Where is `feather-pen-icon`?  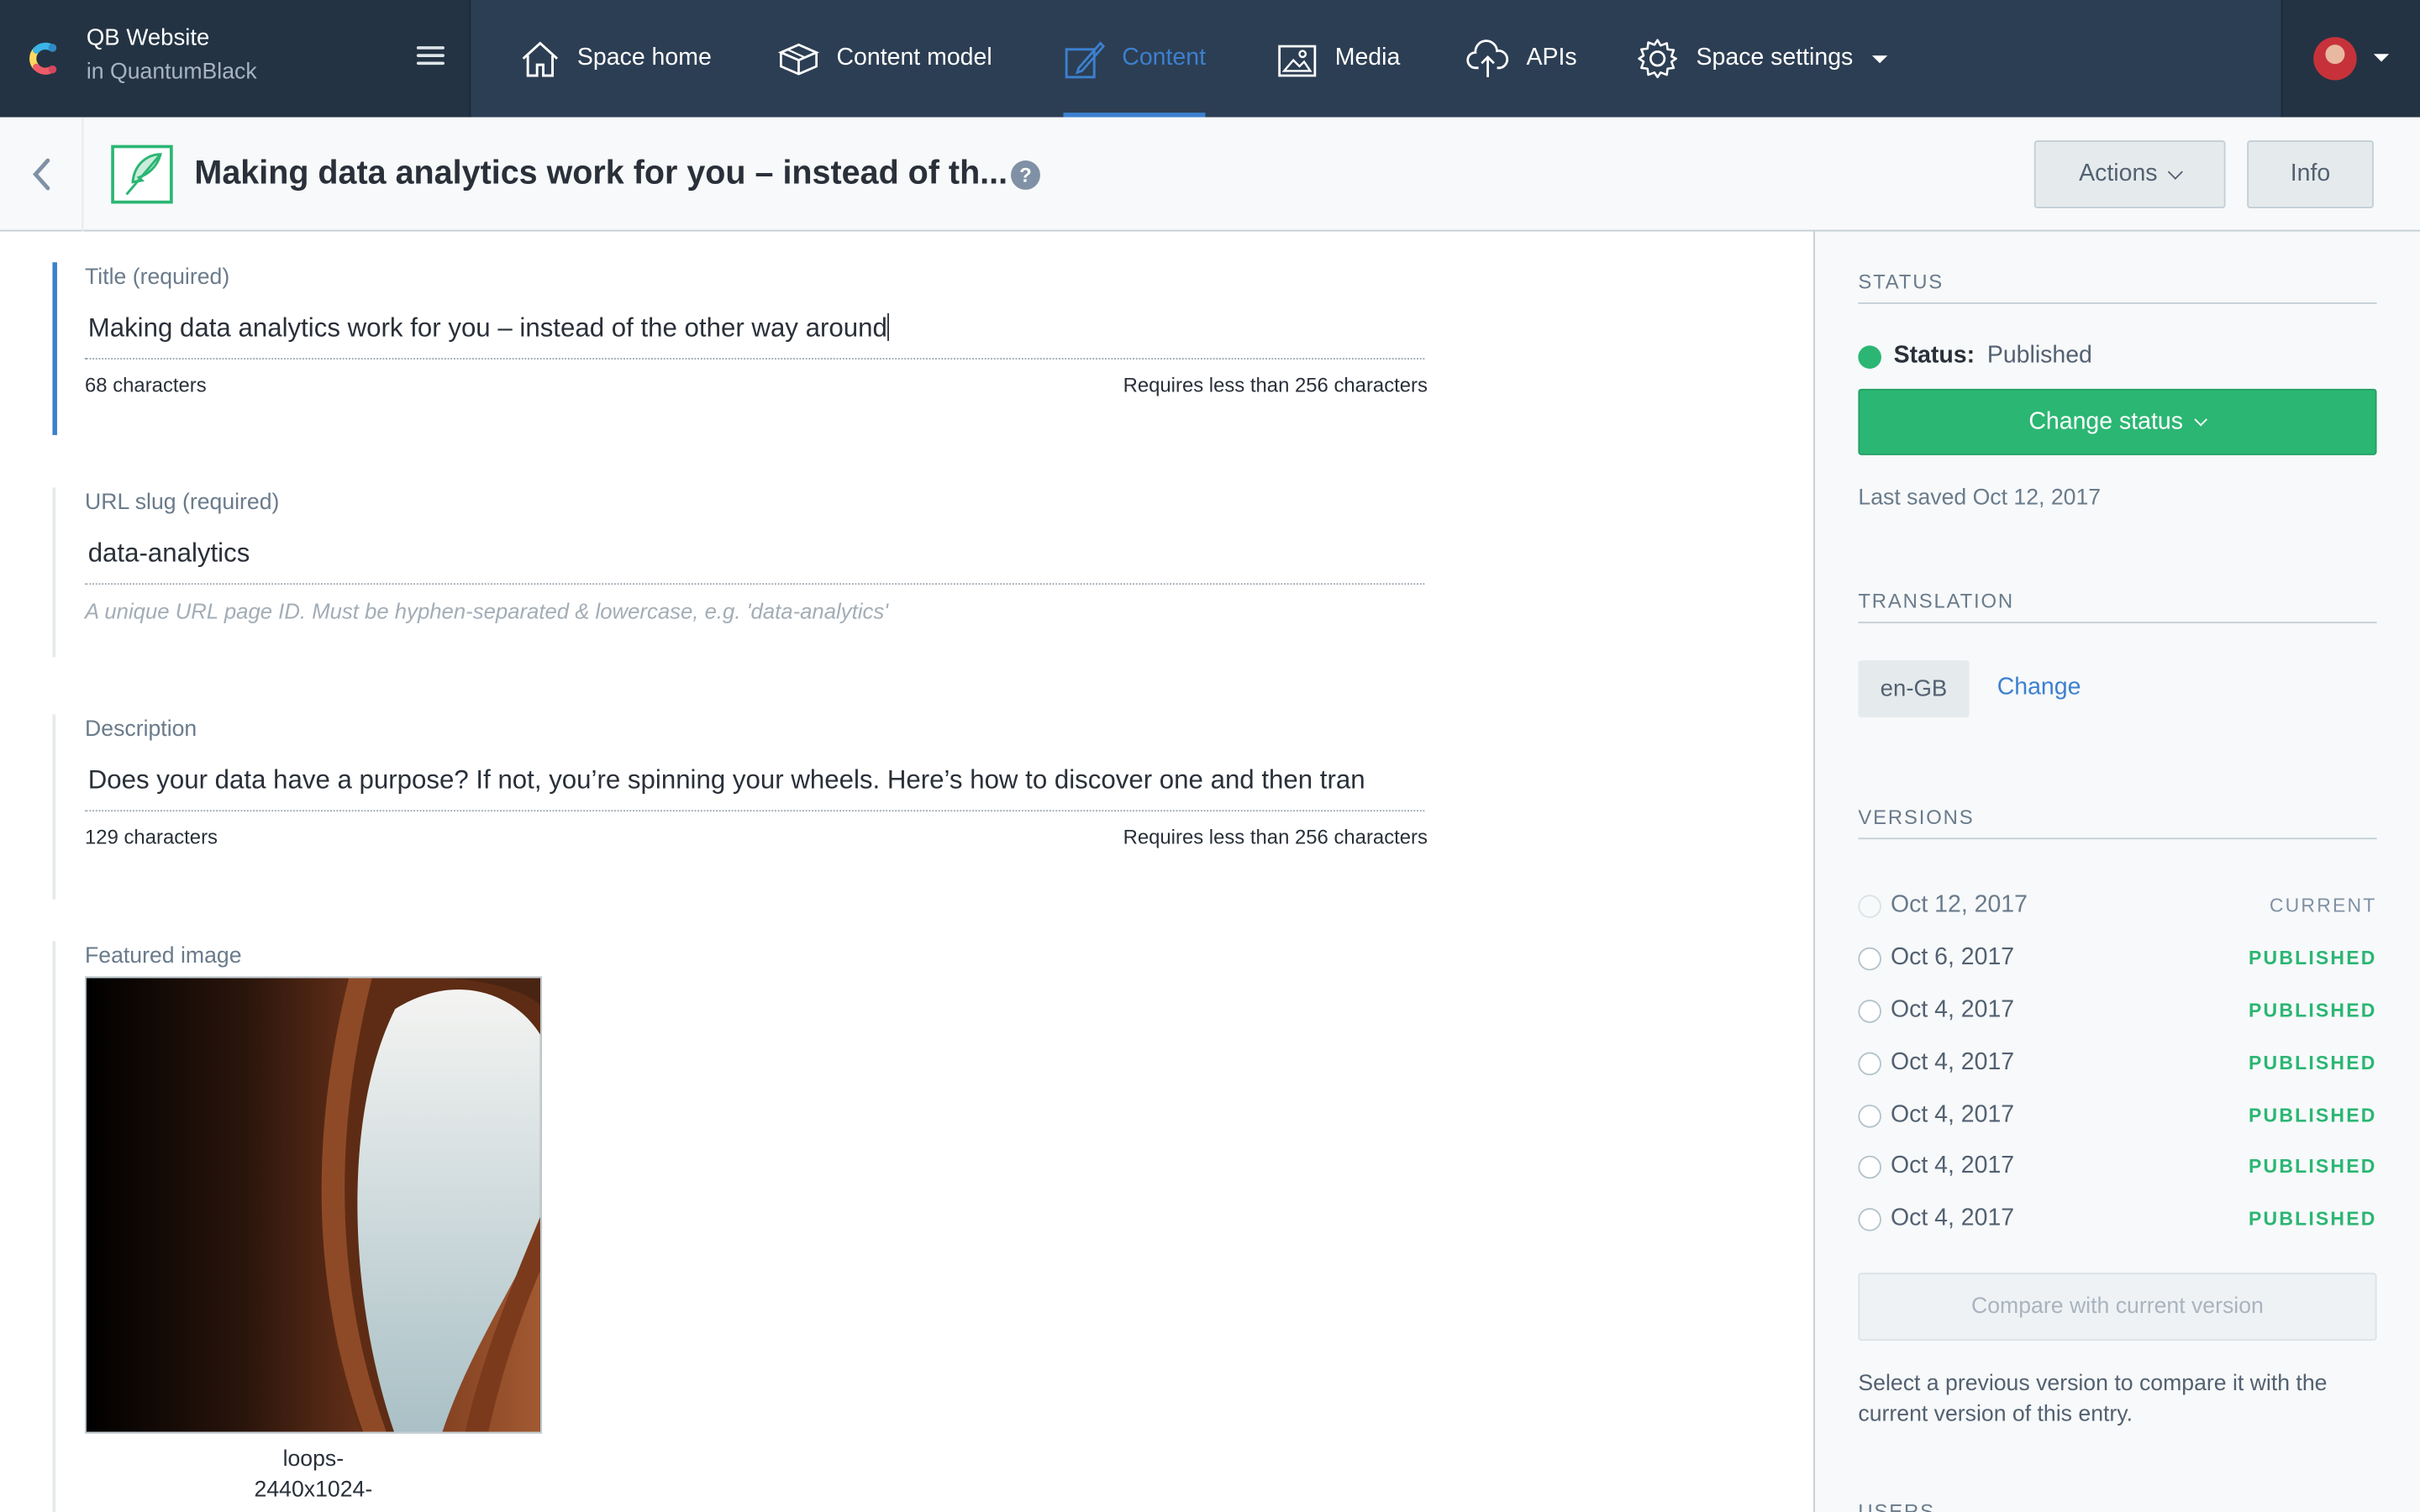
feather-pen-icon is located at coordinates (143, 174).